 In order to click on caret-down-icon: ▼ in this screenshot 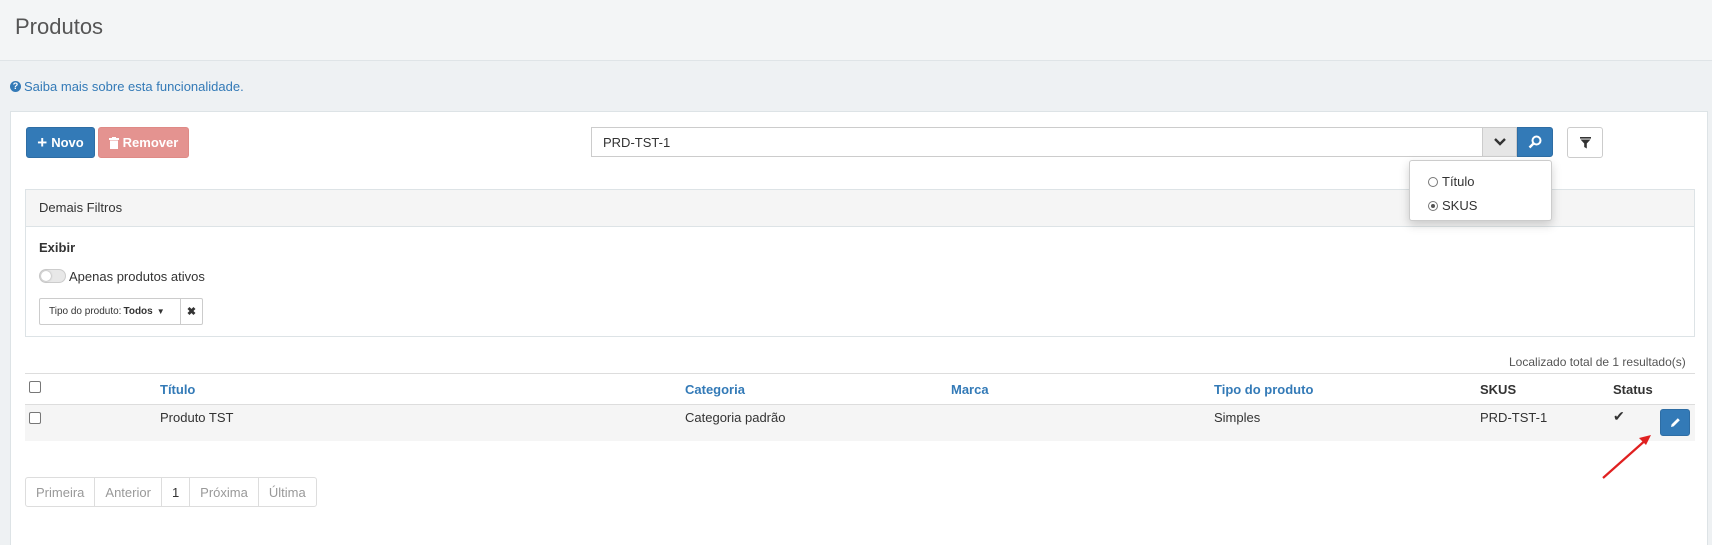, I will do `click(160, 311)`.